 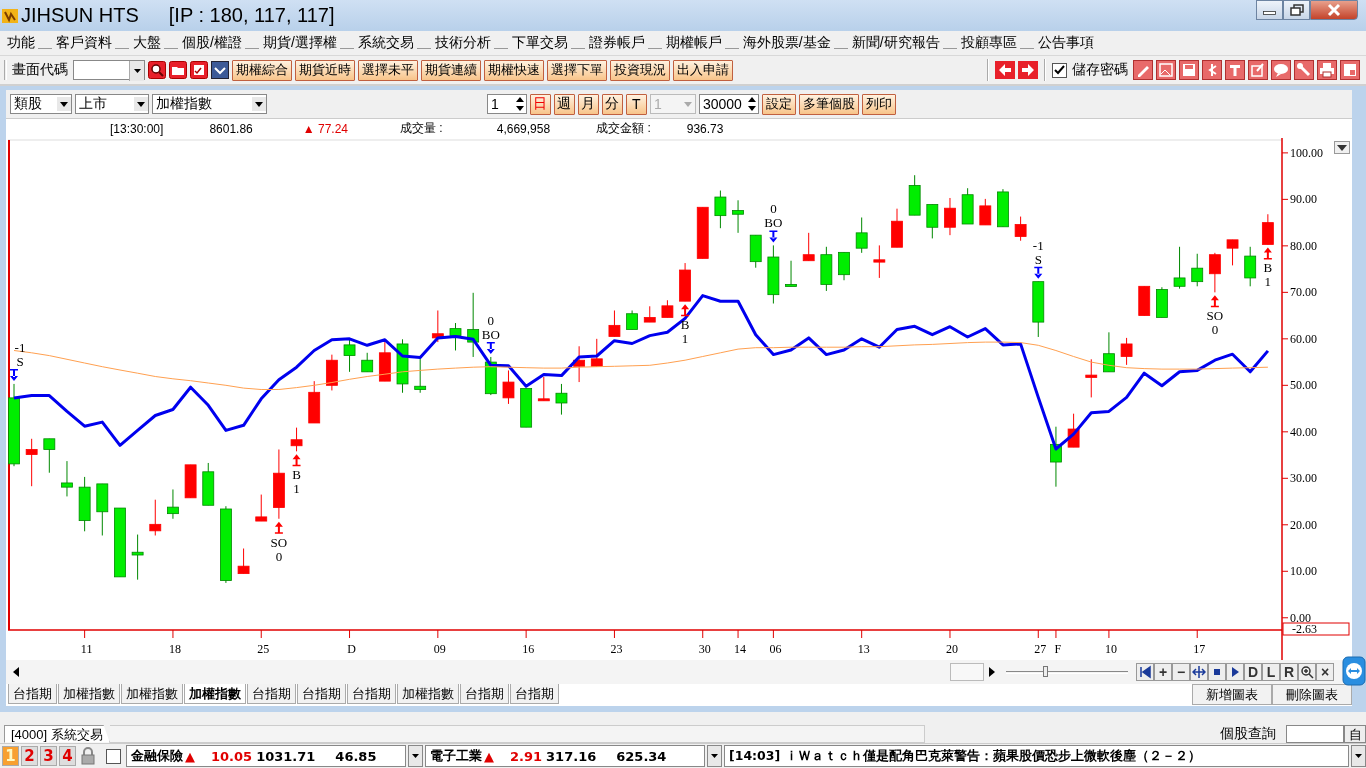 What do you see at coordinates (588, 104) in the screenshot?
I see `period-button: 月` at bounding box center [588, 104].